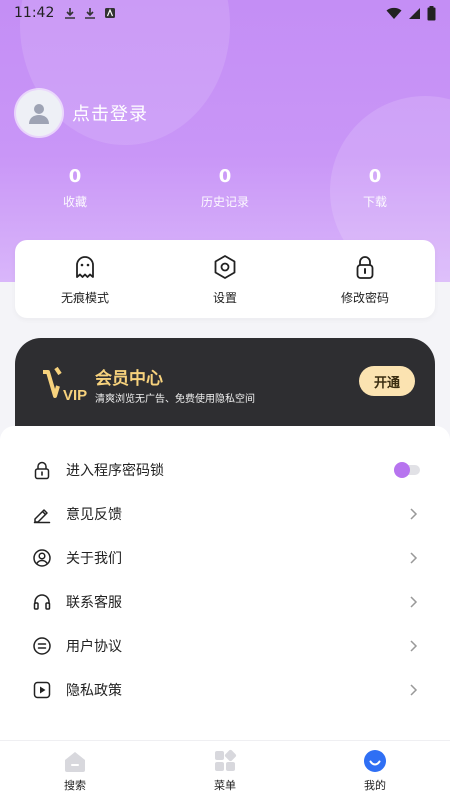 This screenshot has width=450, height=800. I want to click on status-bar: 11:42, so click(225, 13).